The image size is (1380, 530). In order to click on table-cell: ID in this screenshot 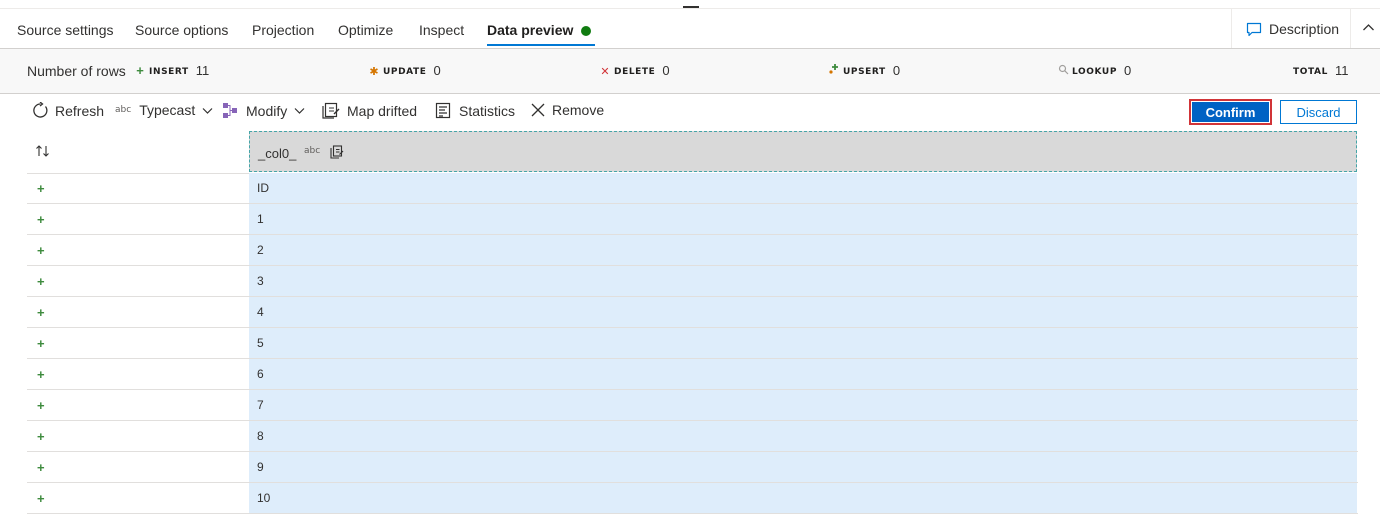, I will do `click(803, 188)`.